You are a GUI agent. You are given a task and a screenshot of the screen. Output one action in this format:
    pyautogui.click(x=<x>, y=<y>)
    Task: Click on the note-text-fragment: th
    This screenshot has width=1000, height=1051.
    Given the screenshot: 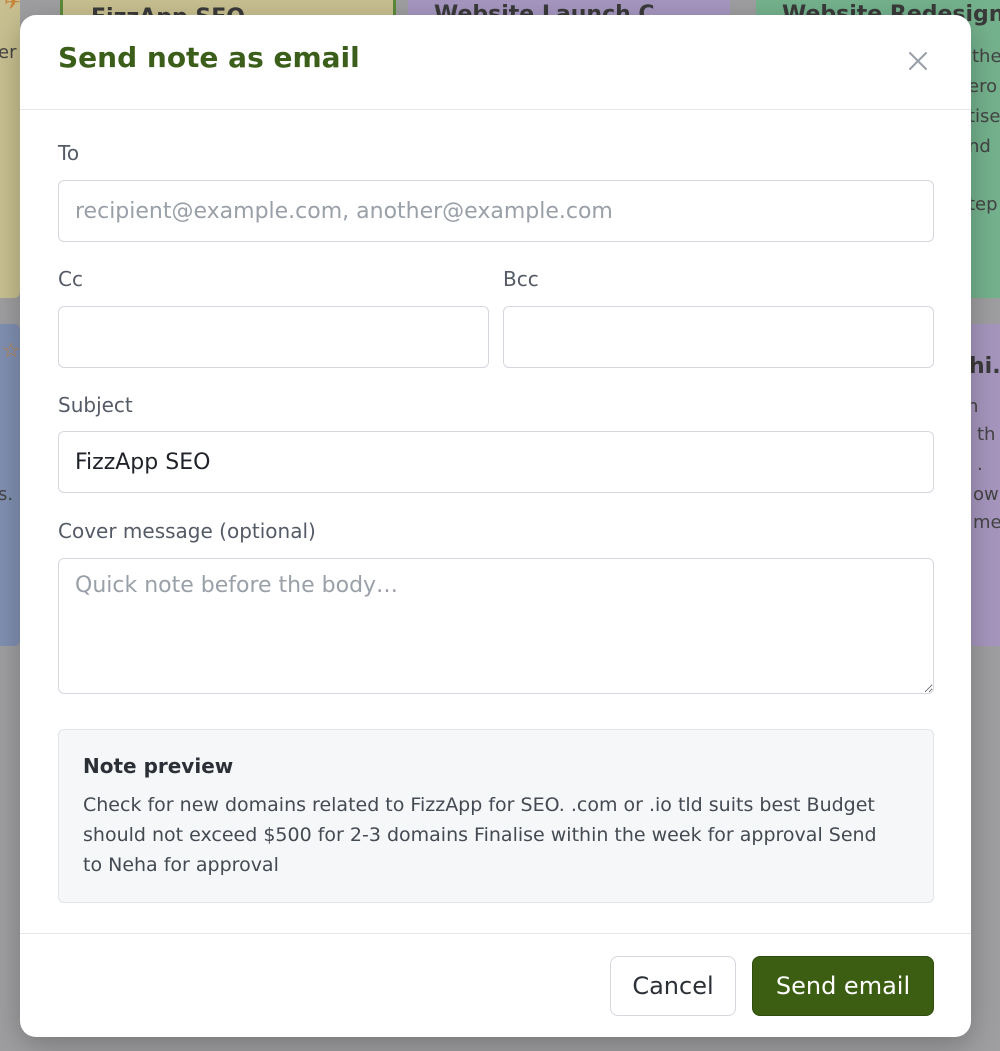 What is the action you would take?
    pyautogui.click(x=986, y=434)
    